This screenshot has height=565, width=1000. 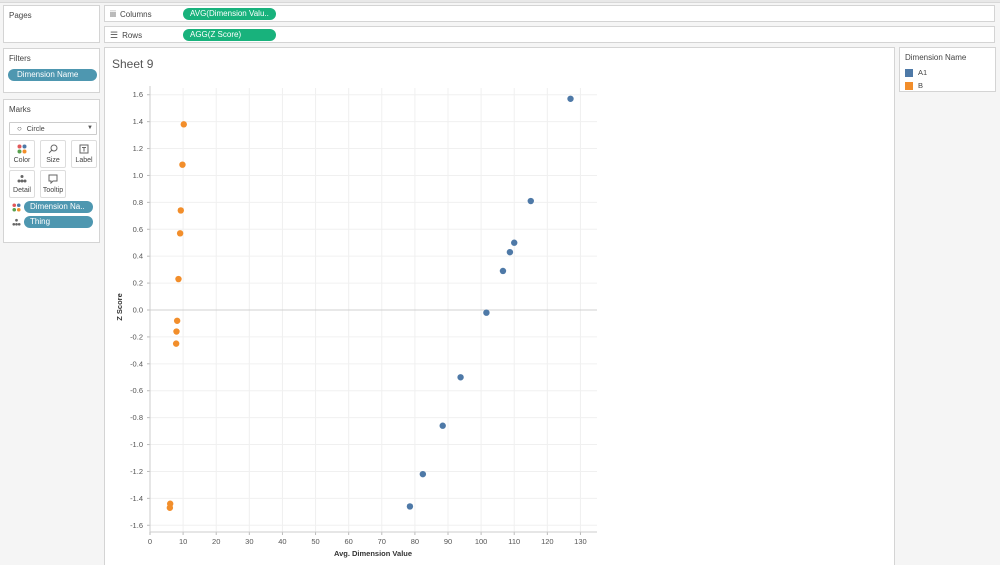 What do you see at coordinates (249, 541) in the screenshot?
I see `x-tick-label: 30` at bounding box center [249, 541].